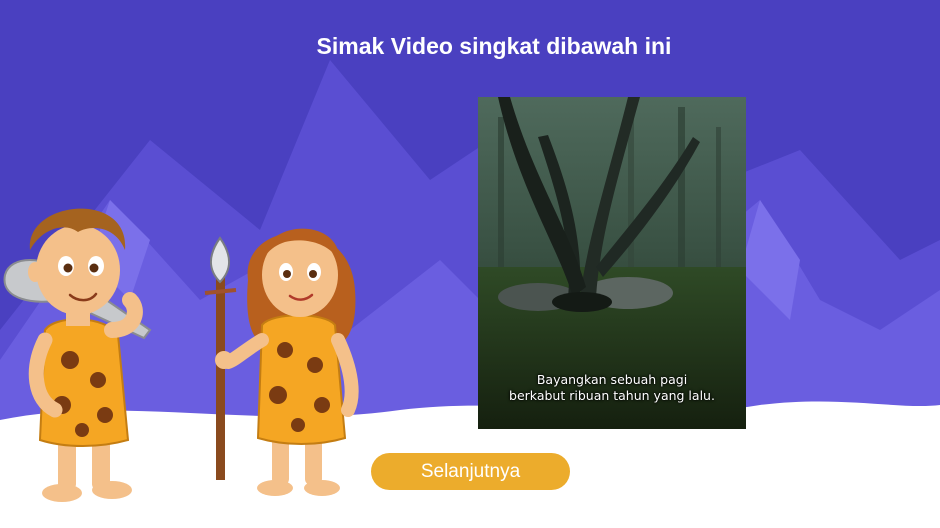  I want to click on video-subtitle-line1: Bayangkan sebuah pagi, so click(612, 379).